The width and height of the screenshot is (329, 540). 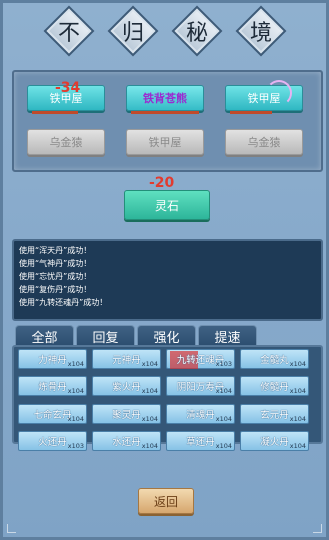 I want to click on item-slot: 金髓丸 x104, so click(x=274, y=359).